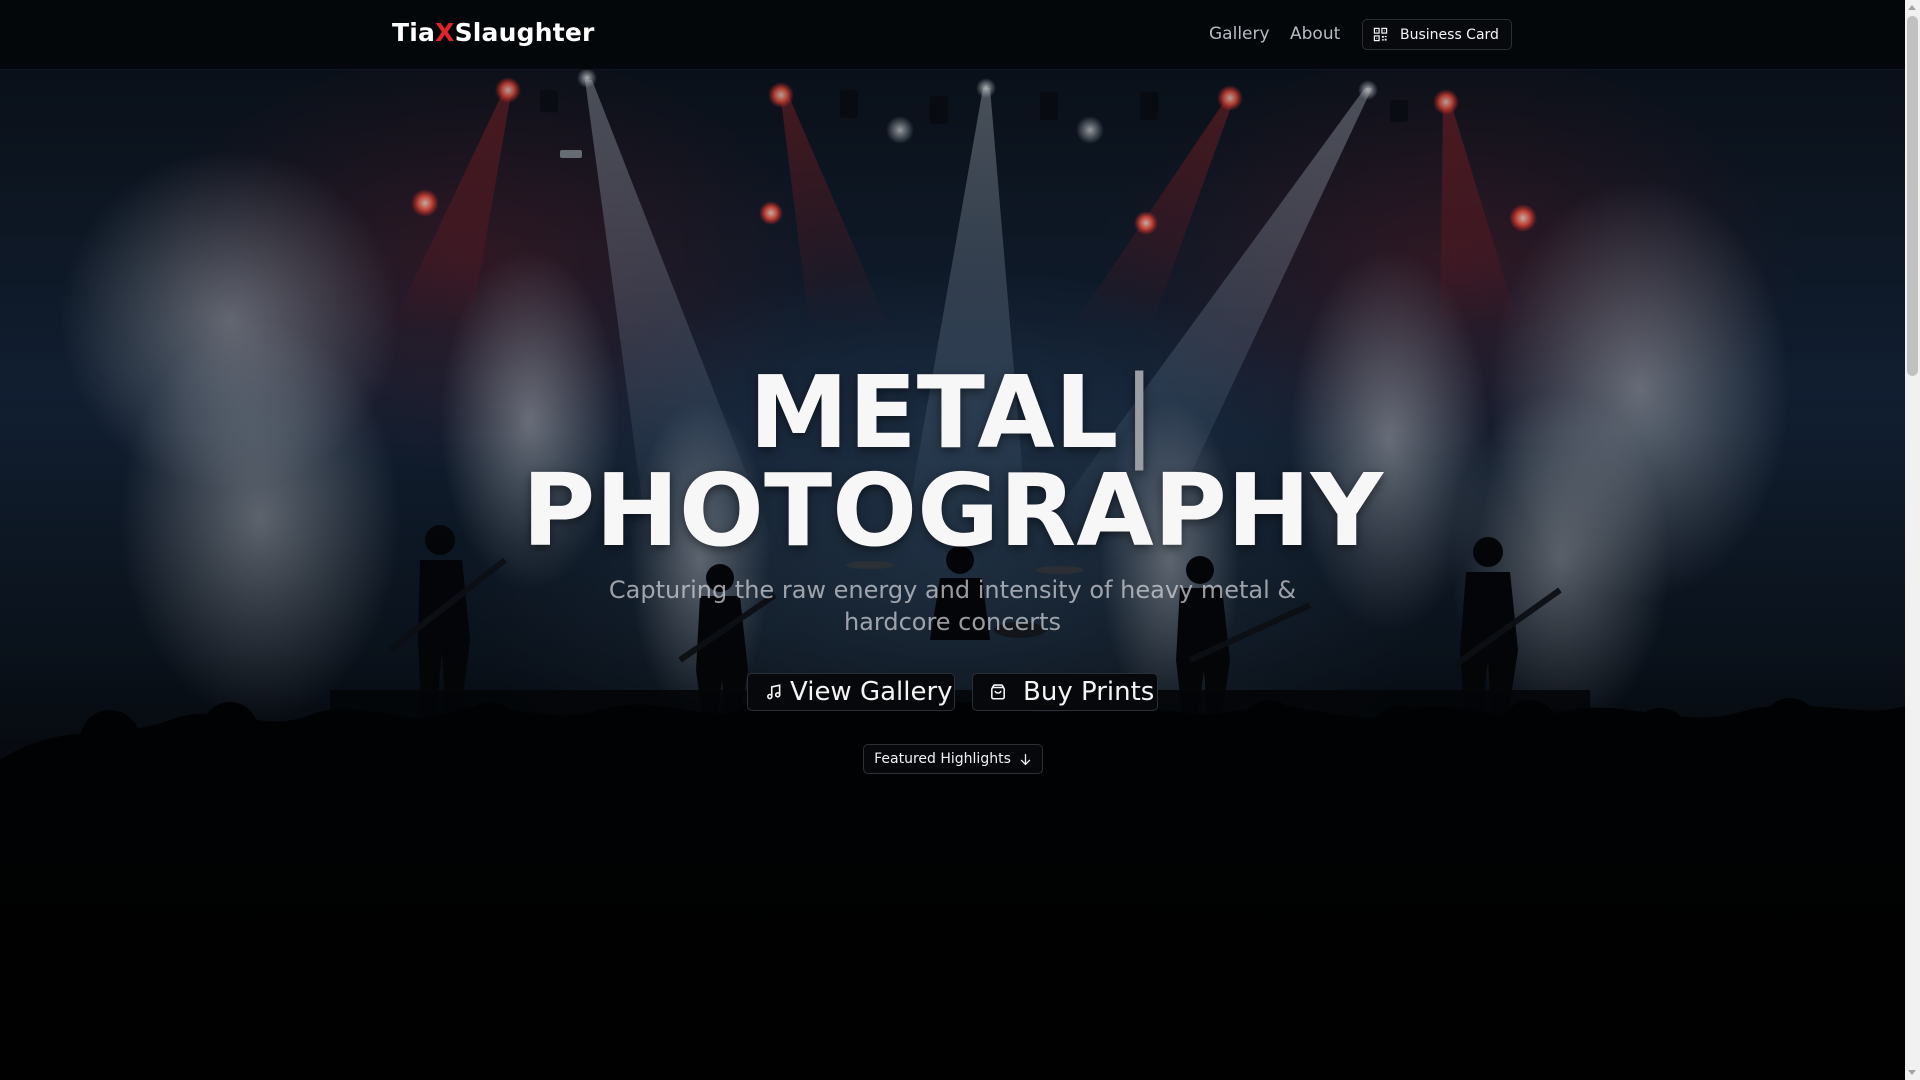  Describe the element at coordinates (1912, 196) in the screenshot. I see `scrollbar-thumb` at that location.